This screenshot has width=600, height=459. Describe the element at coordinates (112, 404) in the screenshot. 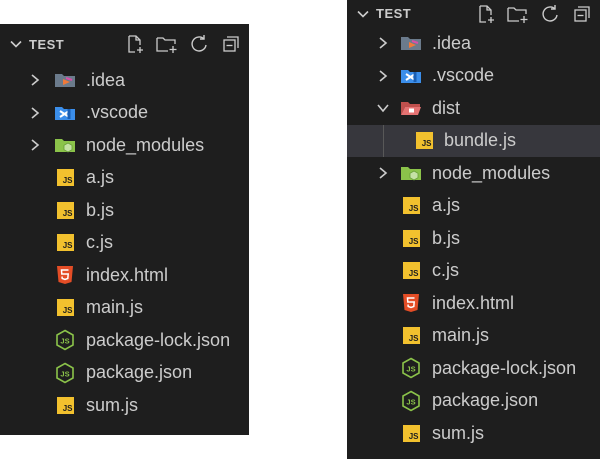

I see `file-label: sum.js` at that location.